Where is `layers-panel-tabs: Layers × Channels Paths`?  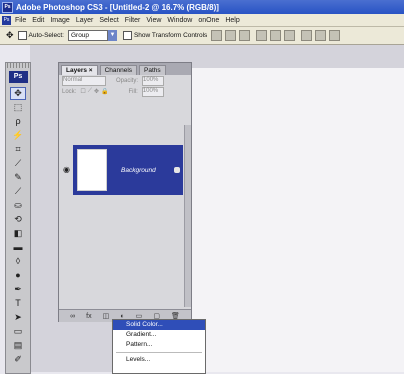 layers-panel-tabs: Layers × Channels Paths is located at coordinates (125, 69).